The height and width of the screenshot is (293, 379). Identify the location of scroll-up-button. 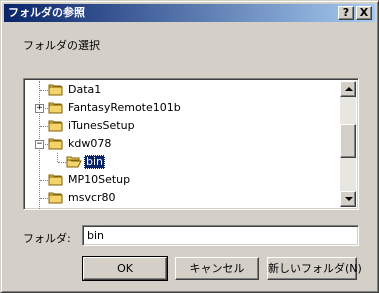
(348, 89).